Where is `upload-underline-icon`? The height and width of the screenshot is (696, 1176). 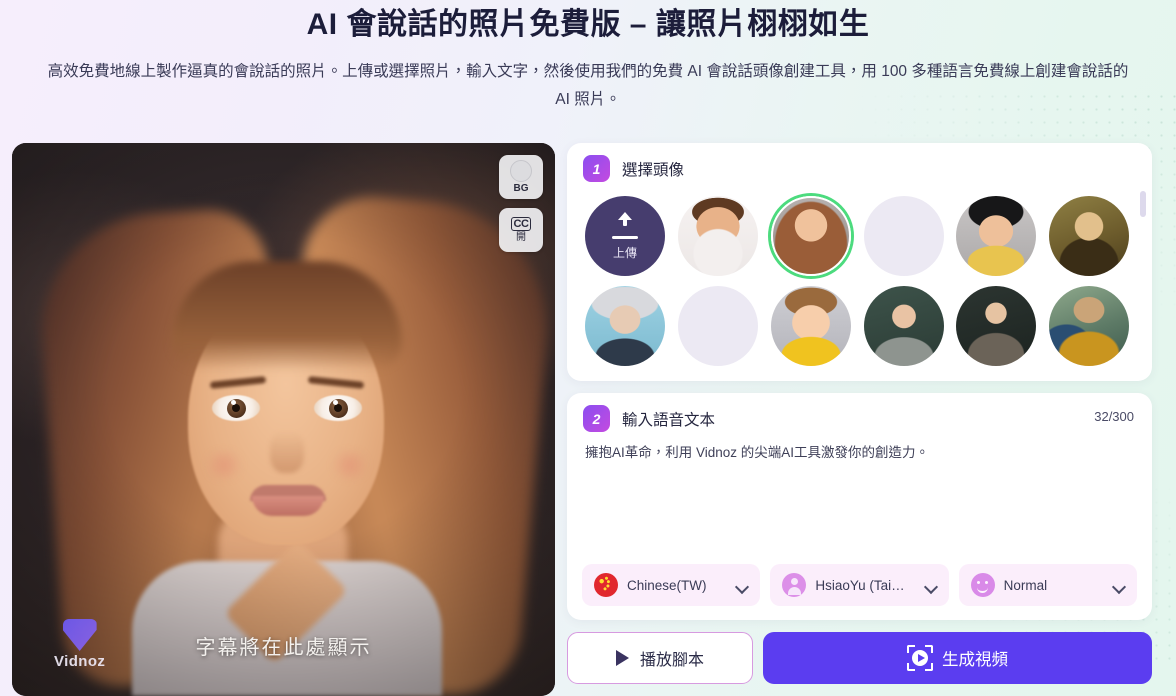 upload-underline-icon is located at coordinates (625, 237).